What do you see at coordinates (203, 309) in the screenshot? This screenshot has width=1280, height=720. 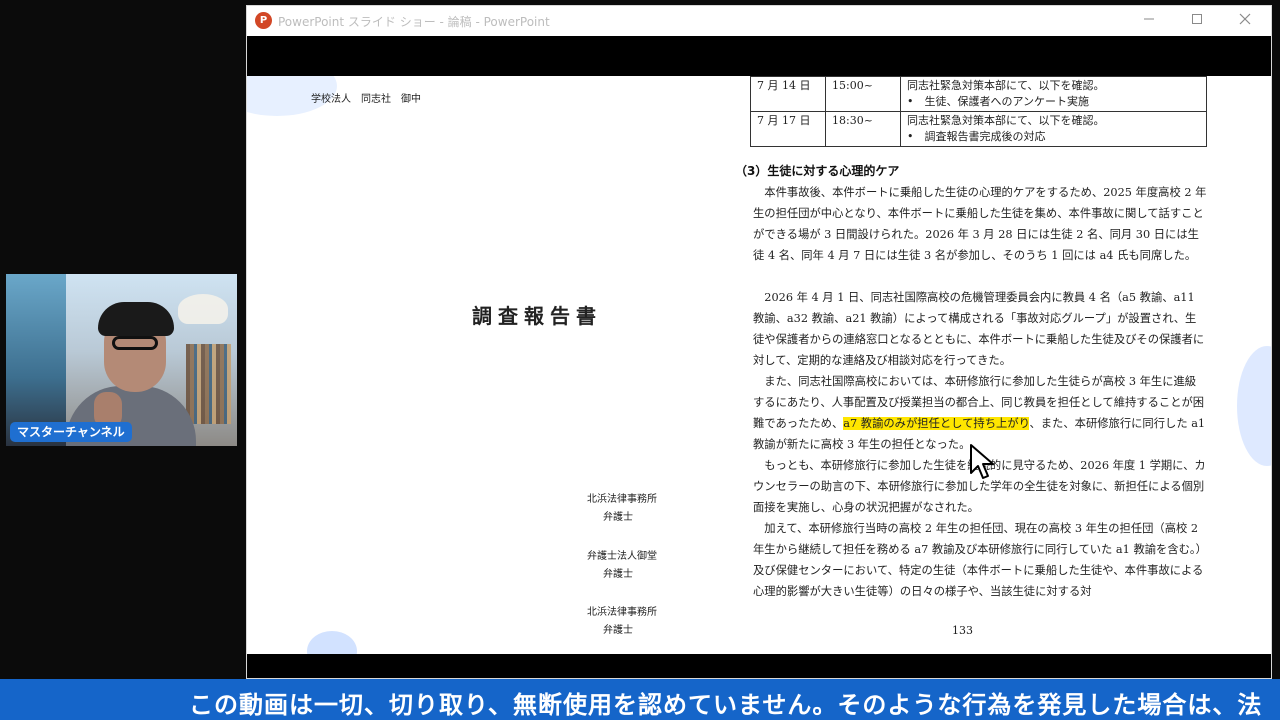 I see `webcam-background-lamp` at bounding box center [203, 309].